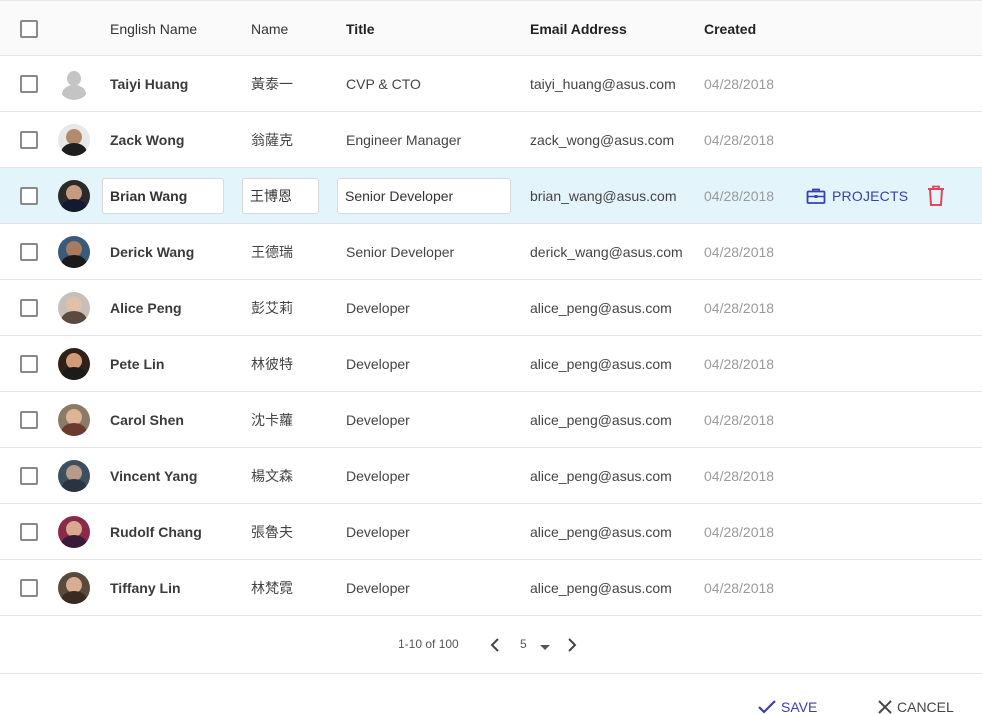 The width and height of the screenshot is (982, 714). I want to click on prev-page-button, so click(495, 645).